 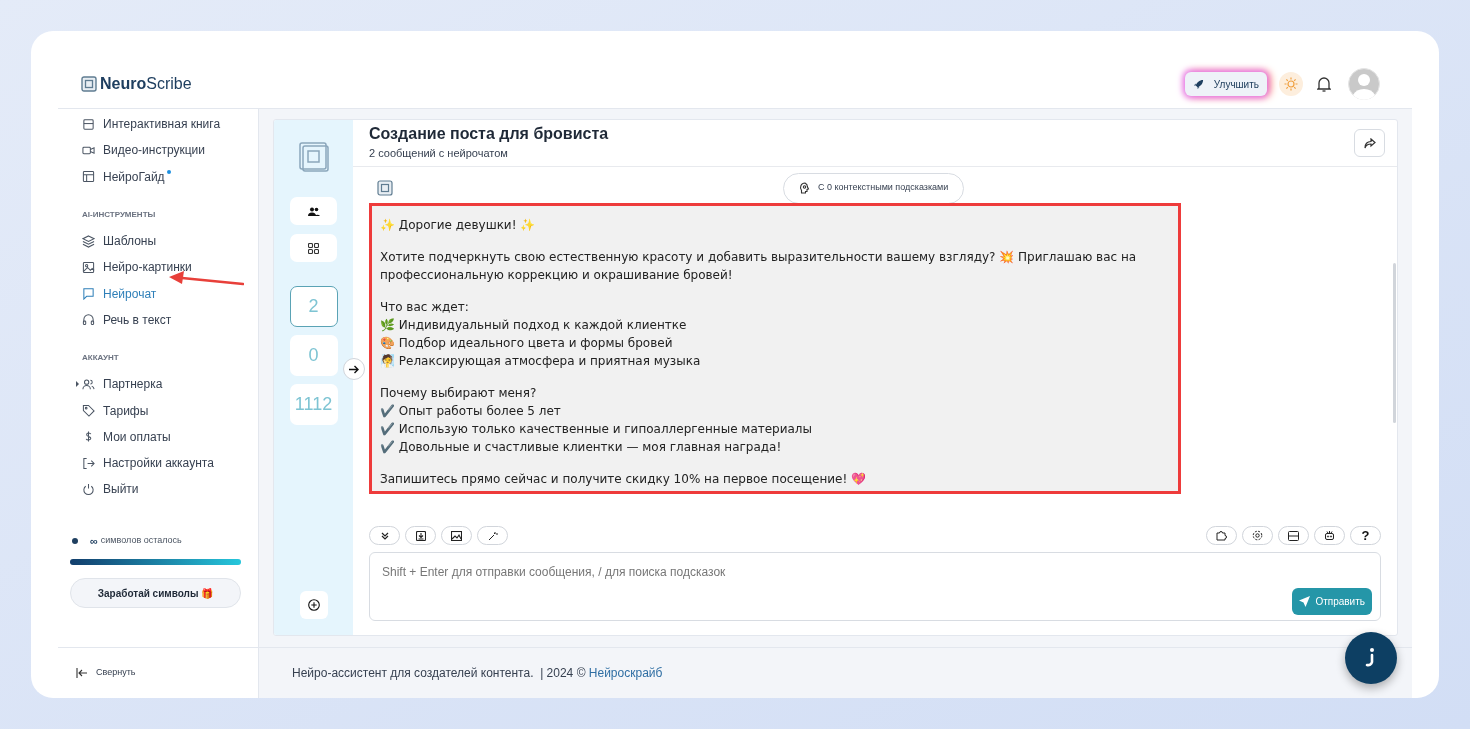 What do you see at coordinates (557, 275) in the screenshot?
I see `message-line: профессиональную коррекцию и окрашивание бровей!` at bounding box center [557, 275].